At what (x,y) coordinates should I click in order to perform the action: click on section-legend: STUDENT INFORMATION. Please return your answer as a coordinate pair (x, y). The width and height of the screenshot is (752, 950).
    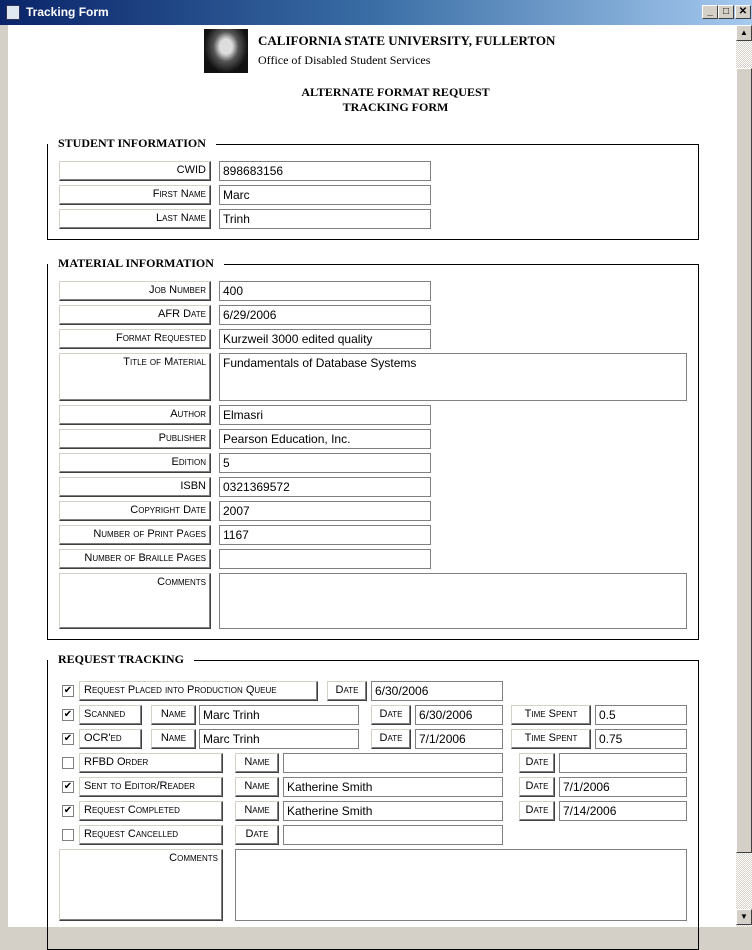
    Looking at the image, I should click on (132, 143).